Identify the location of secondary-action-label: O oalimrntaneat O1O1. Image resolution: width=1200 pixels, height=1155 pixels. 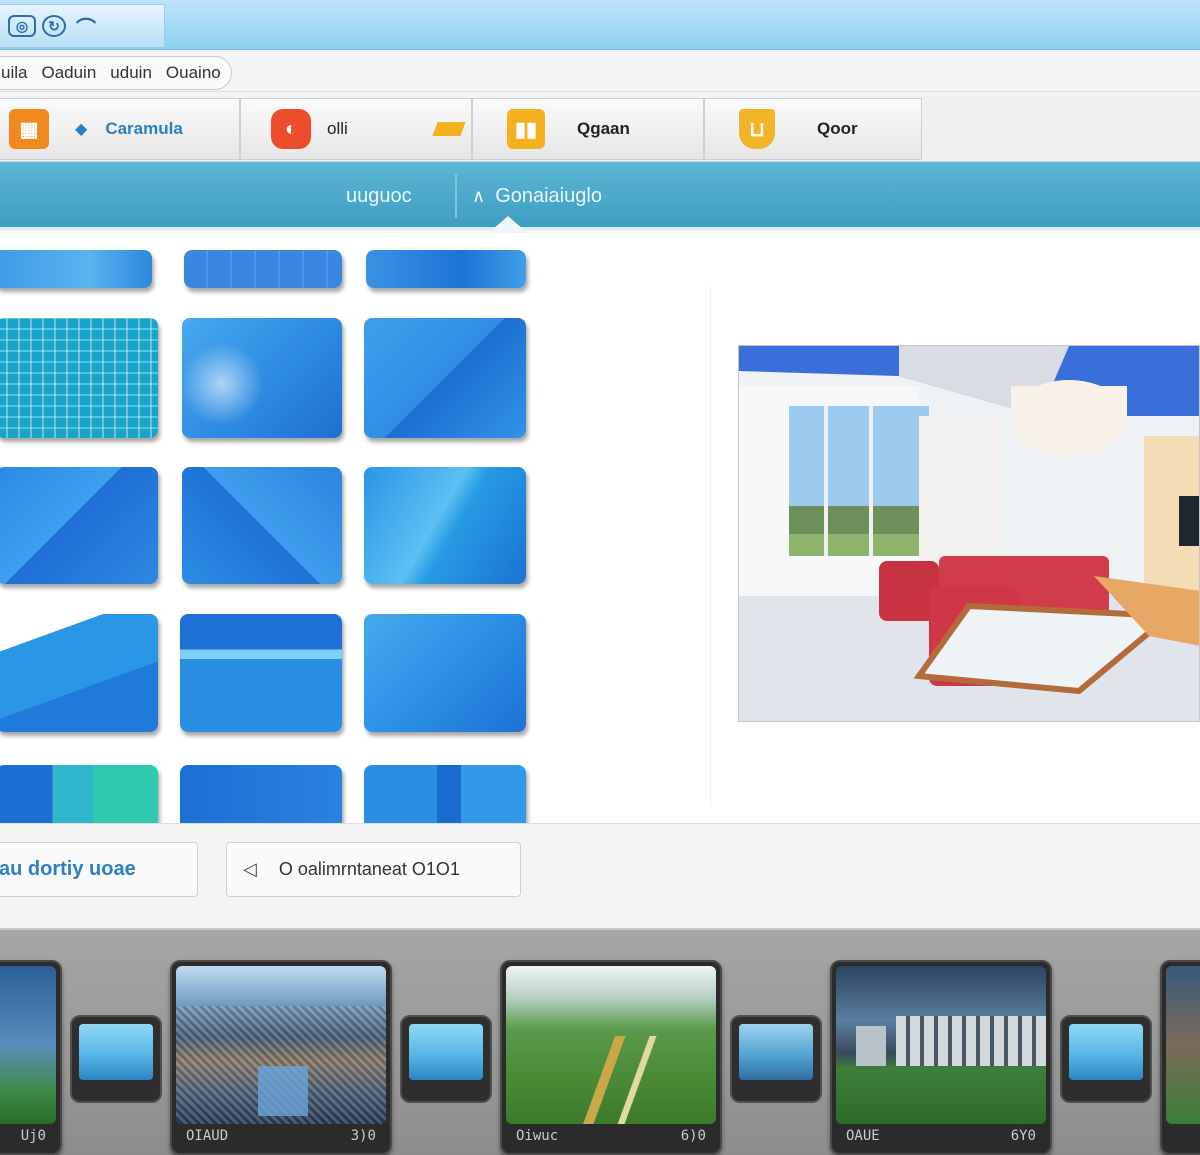
(369, 869).